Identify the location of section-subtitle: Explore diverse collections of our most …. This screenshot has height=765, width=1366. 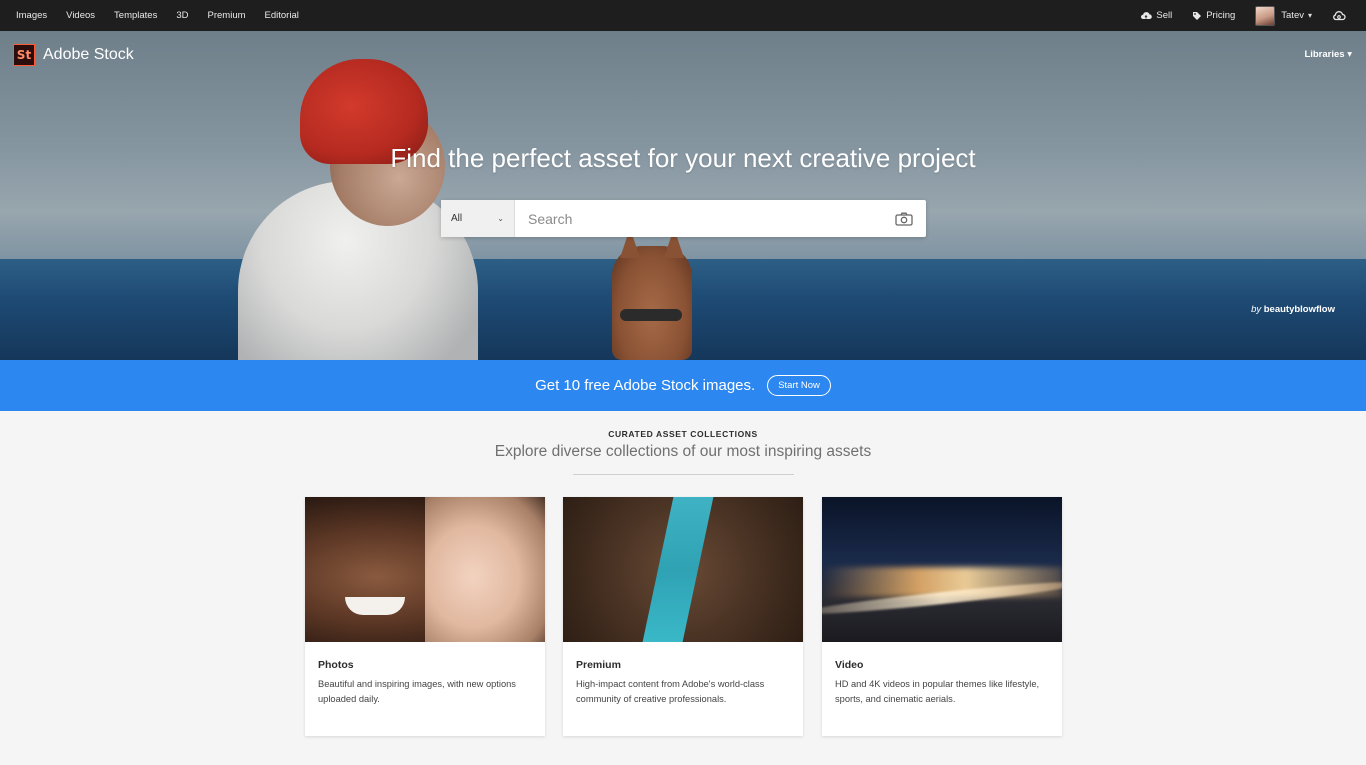
(683, 451).